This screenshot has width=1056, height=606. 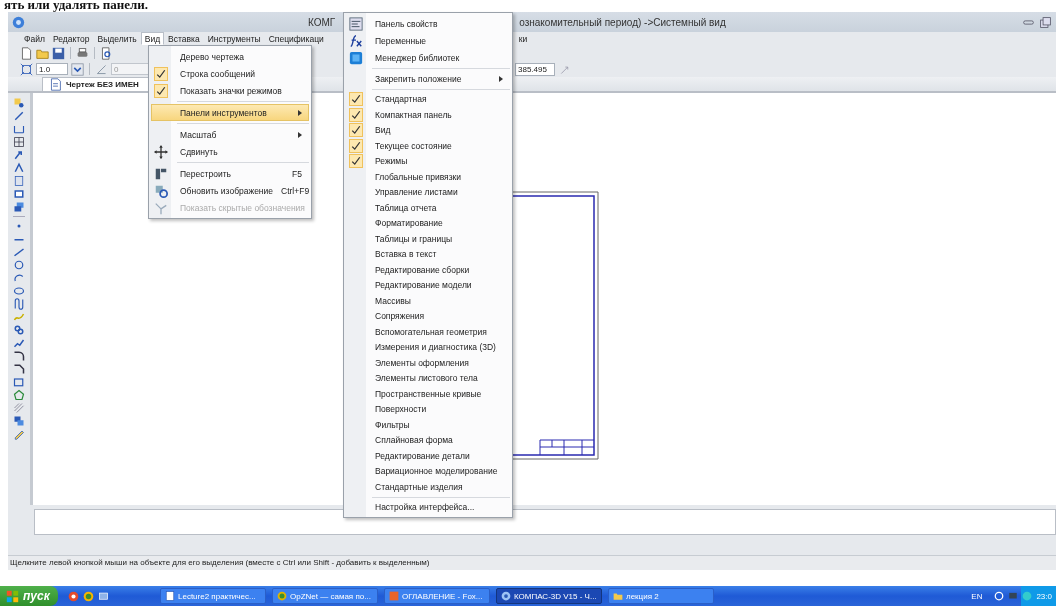 What do you see at coordinates (230, 190) in the screenshot?
I see `menu-item: Обновить изображение Ctrl+F9` at bounding box center [230, 190].